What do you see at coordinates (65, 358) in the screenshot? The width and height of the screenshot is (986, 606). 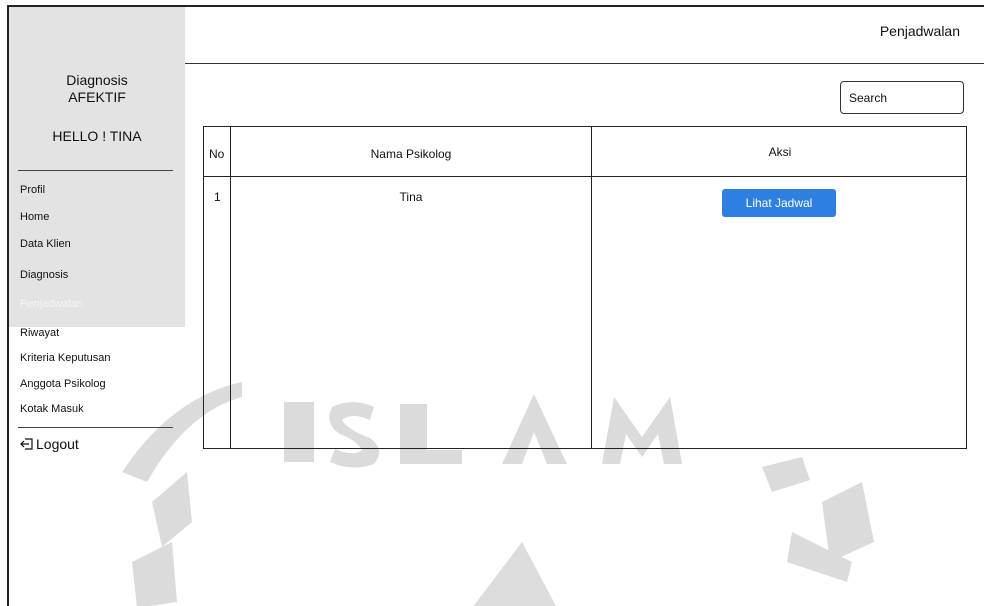 I see `sidebar-item-kriteria-keputusan: Kriteria Keputusan` at bounding box center [65, 358].